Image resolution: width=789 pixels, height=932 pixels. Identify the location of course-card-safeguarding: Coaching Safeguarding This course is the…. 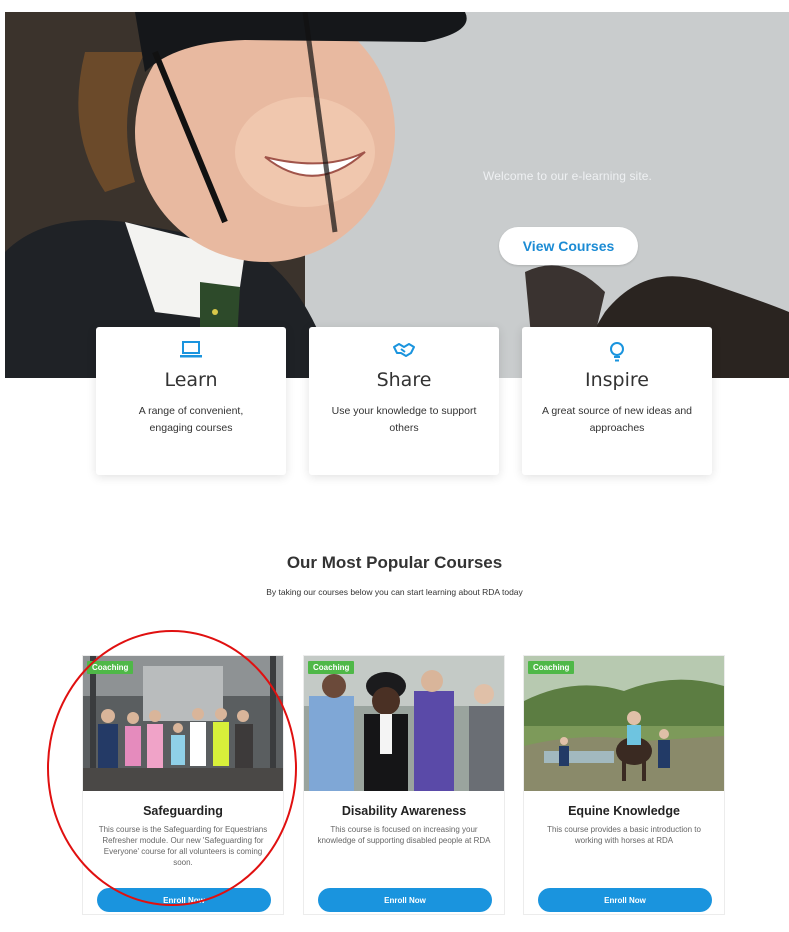
(183, 785).